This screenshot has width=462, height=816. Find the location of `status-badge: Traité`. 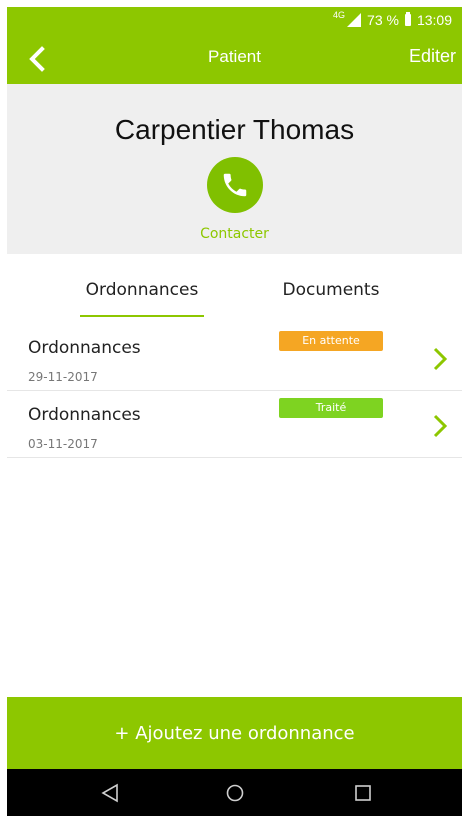

status-badge: Traité is located at coordinates (331, 408).